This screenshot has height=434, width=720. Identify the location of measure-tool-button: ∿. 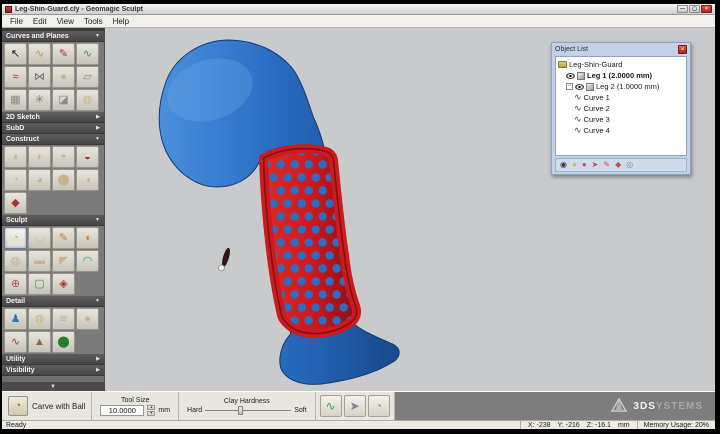
(330, 406).